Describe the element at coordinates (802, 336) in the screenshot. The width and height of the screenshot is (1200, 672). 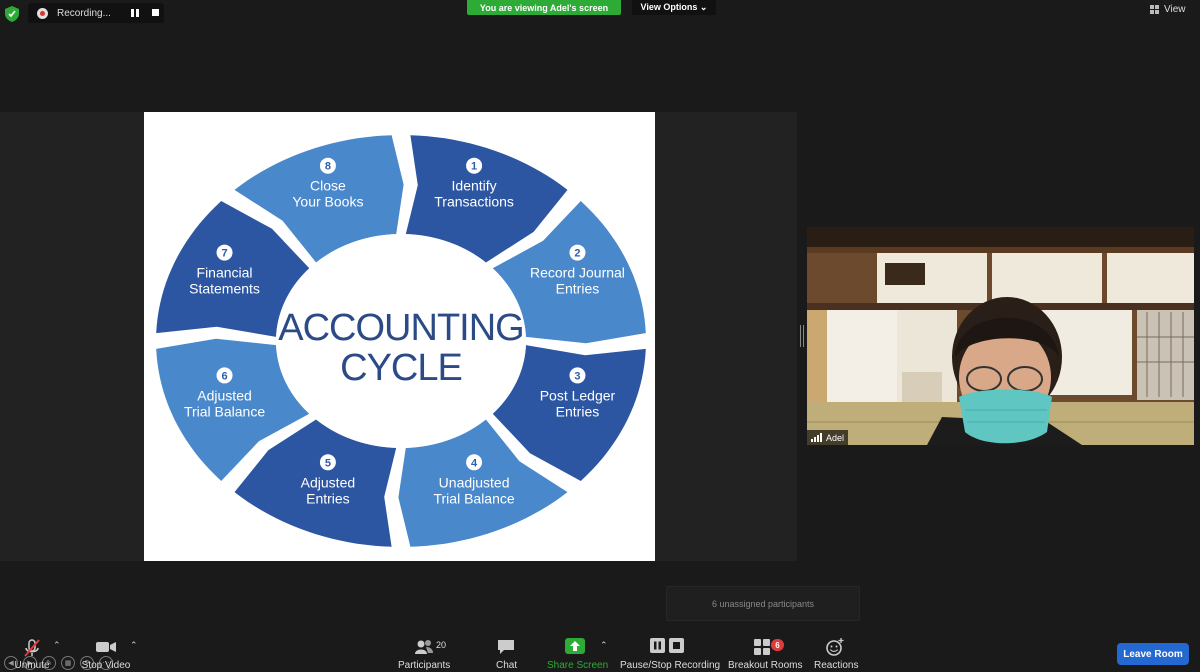
I see `panel-resize-handle` at that location.